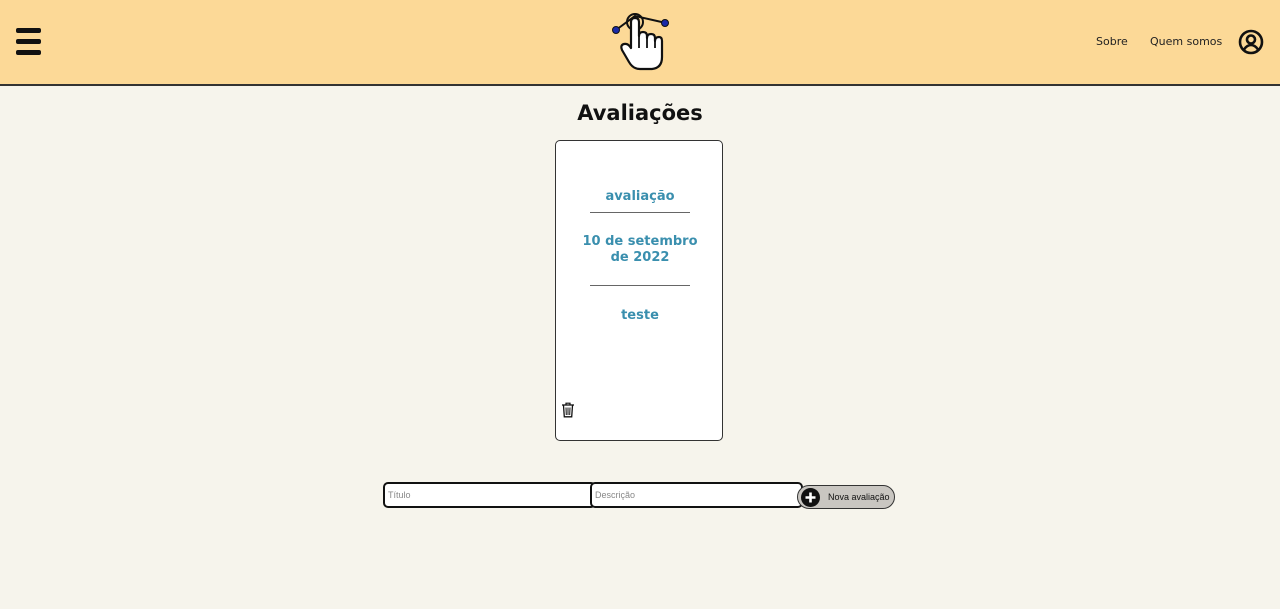 This screenshot has height=609, width=1280. I want to click on review-card-description: teste, so click(640, 315).